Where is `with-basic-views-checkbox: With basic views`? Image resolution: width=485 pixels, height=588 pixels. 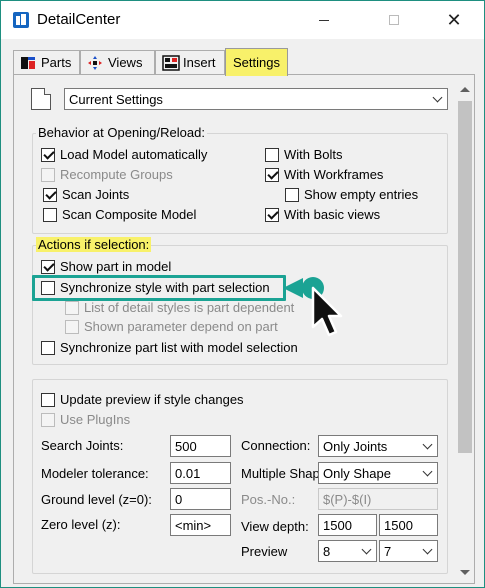
with-basic-views-checkbox: With basic views is located at coordinates (322, 214).